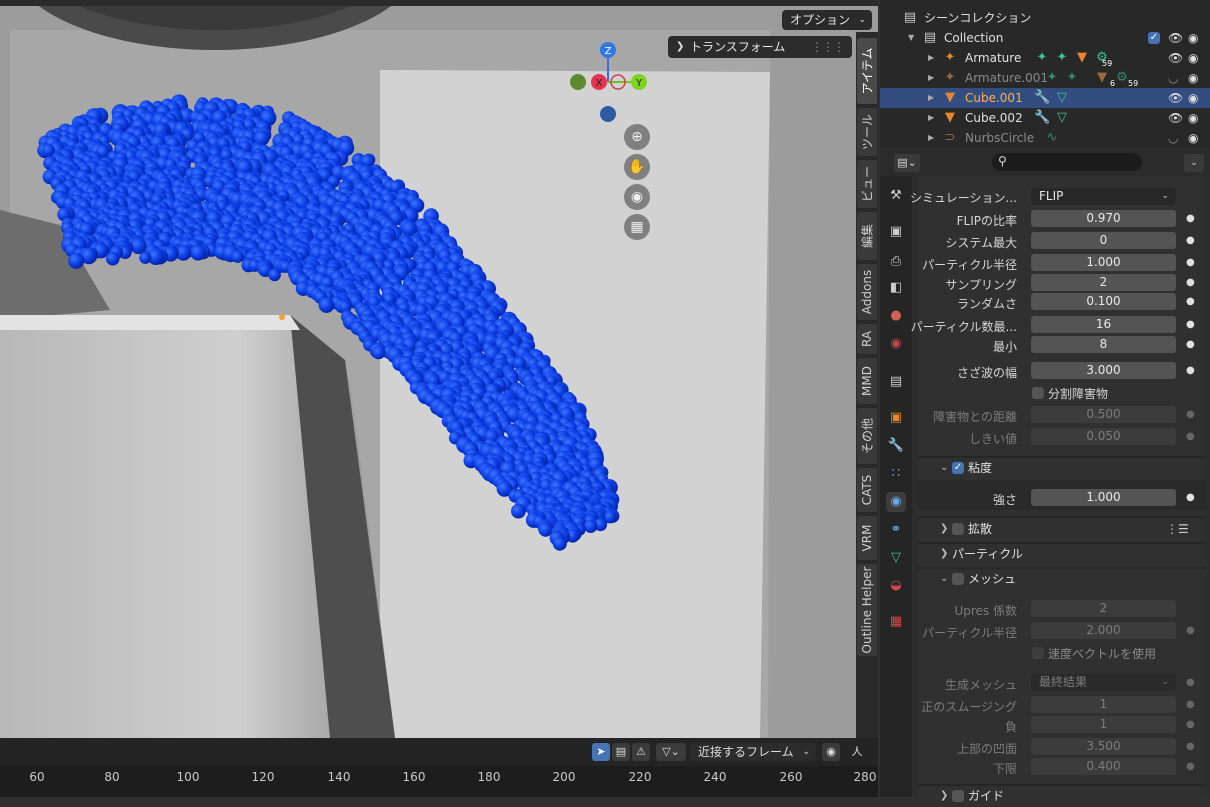 The height and width of the screenshot is (807, 1210). I want to click on object-tab-icon: ▣, so click(896, 418).